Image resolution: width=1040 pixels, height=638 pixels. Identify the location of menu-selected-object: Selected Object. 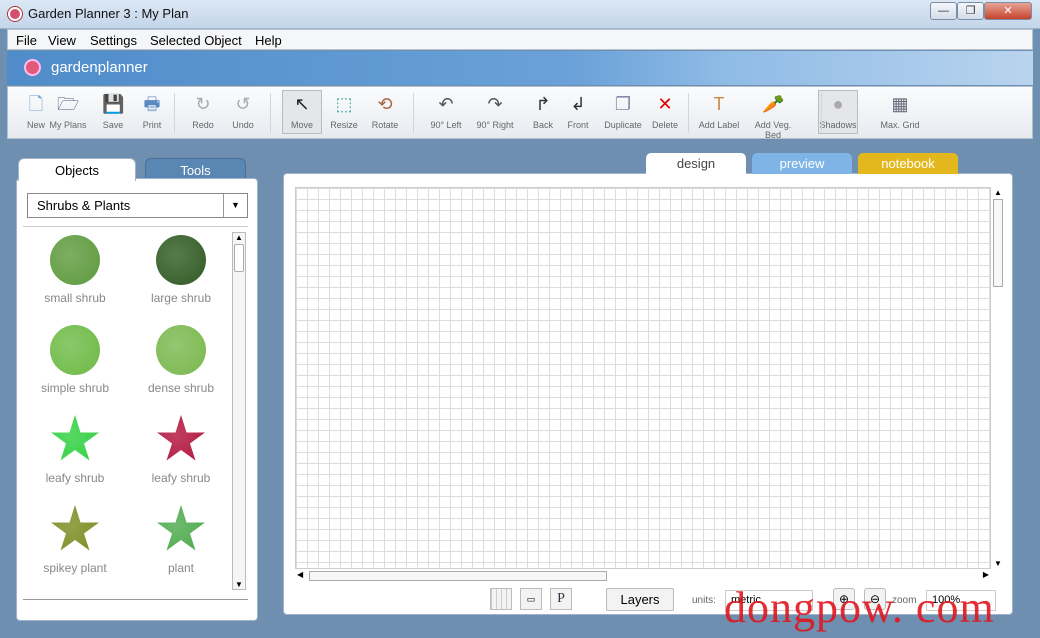
(196, 40).